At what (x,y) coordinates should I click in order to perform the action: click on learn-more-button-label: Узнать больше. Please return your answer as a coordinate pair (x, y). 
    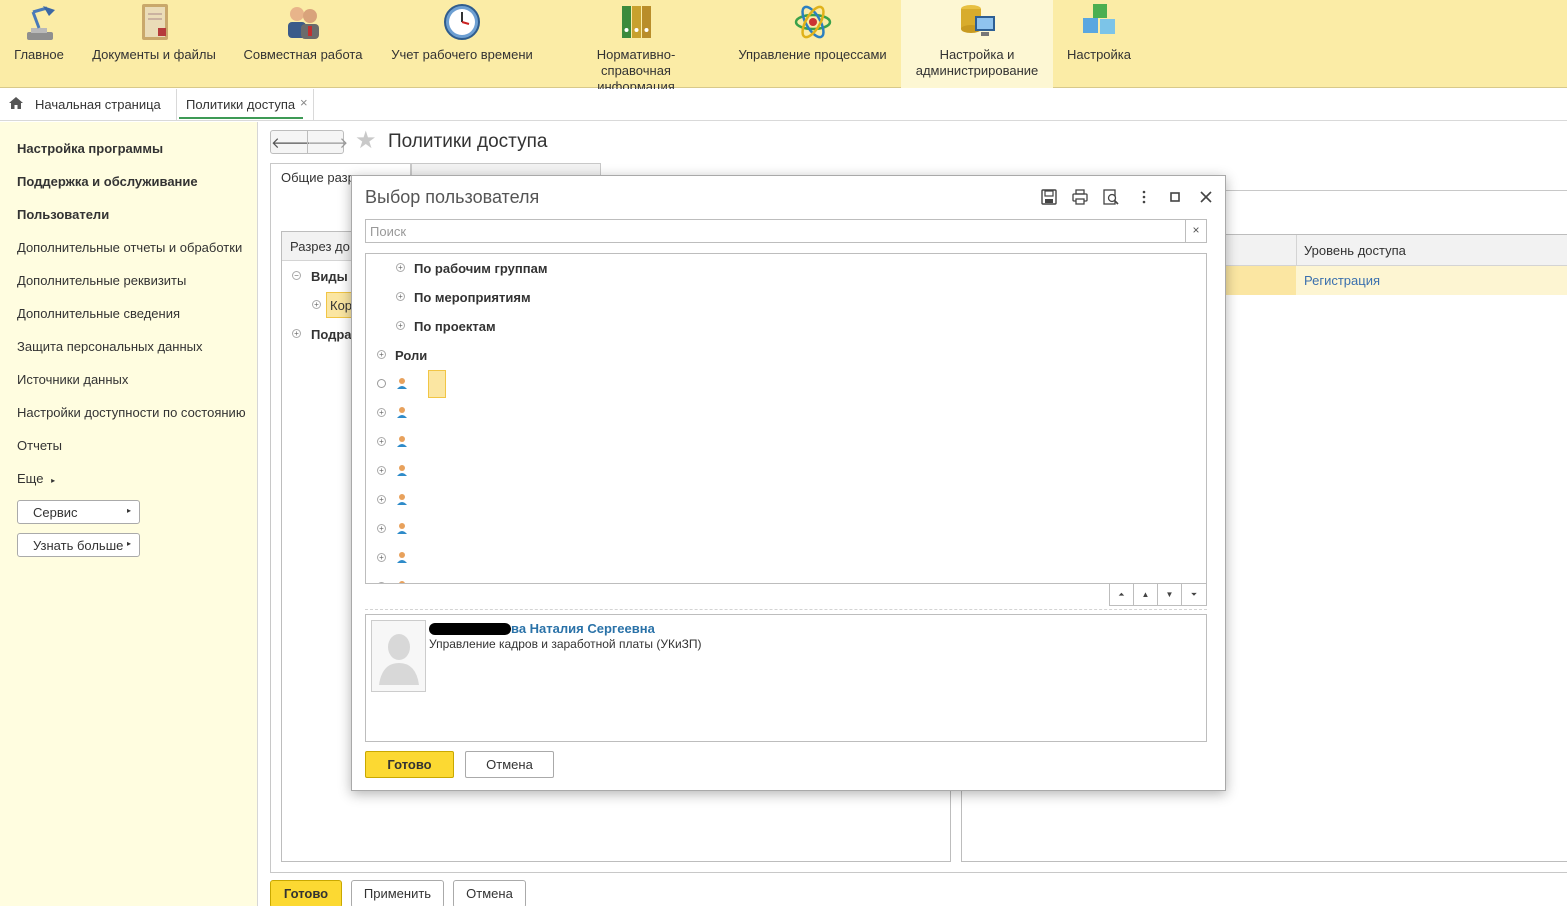
    Looking at the image, I should click on (78, 545).